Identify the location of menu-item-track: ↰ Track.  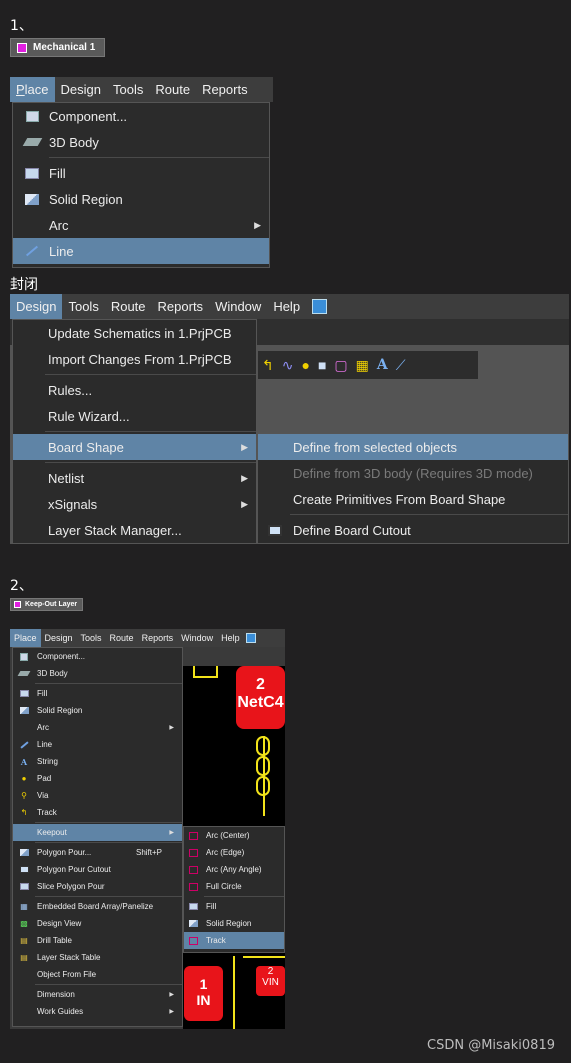
(97, 812).